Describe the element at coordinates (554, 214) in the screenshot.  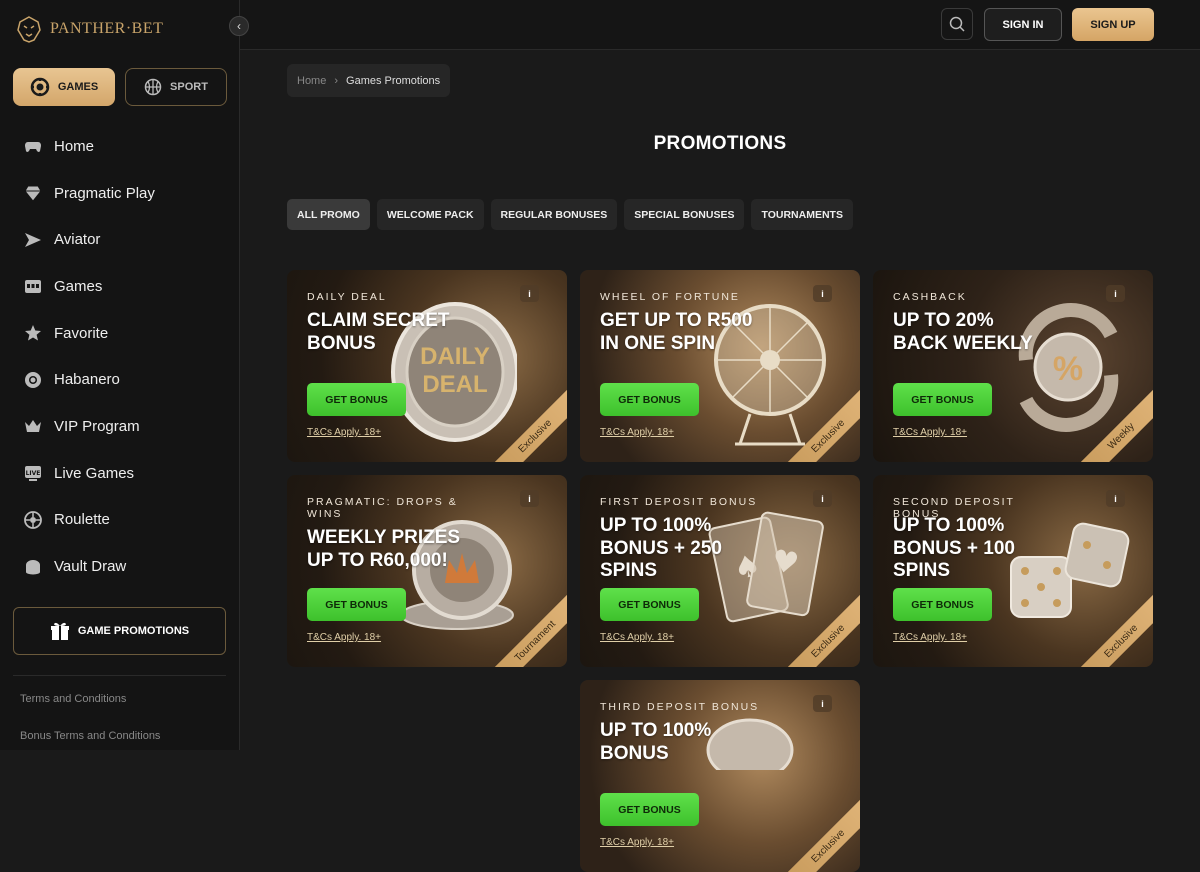
I see `tab-regular-bonuses: REGULAR BONUSES` at that location.